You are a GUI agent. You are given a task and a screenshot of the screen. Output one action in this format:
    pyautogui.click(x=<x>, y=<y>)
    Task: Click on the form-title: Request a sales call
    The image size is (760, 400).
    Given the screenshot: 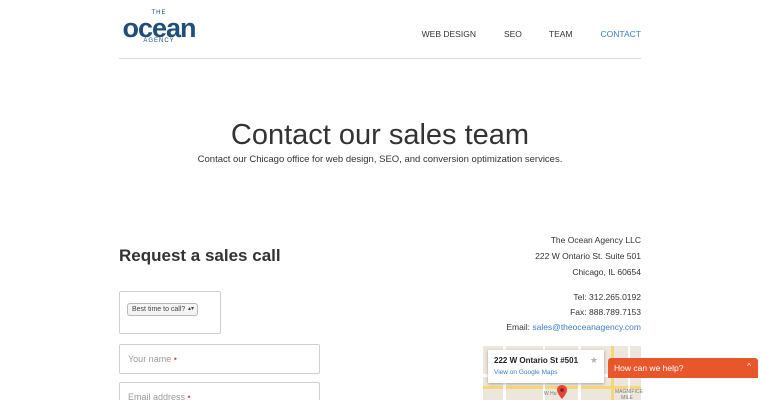 What is the action you would take?
    pyautogui.click(x=200, y=255)
    